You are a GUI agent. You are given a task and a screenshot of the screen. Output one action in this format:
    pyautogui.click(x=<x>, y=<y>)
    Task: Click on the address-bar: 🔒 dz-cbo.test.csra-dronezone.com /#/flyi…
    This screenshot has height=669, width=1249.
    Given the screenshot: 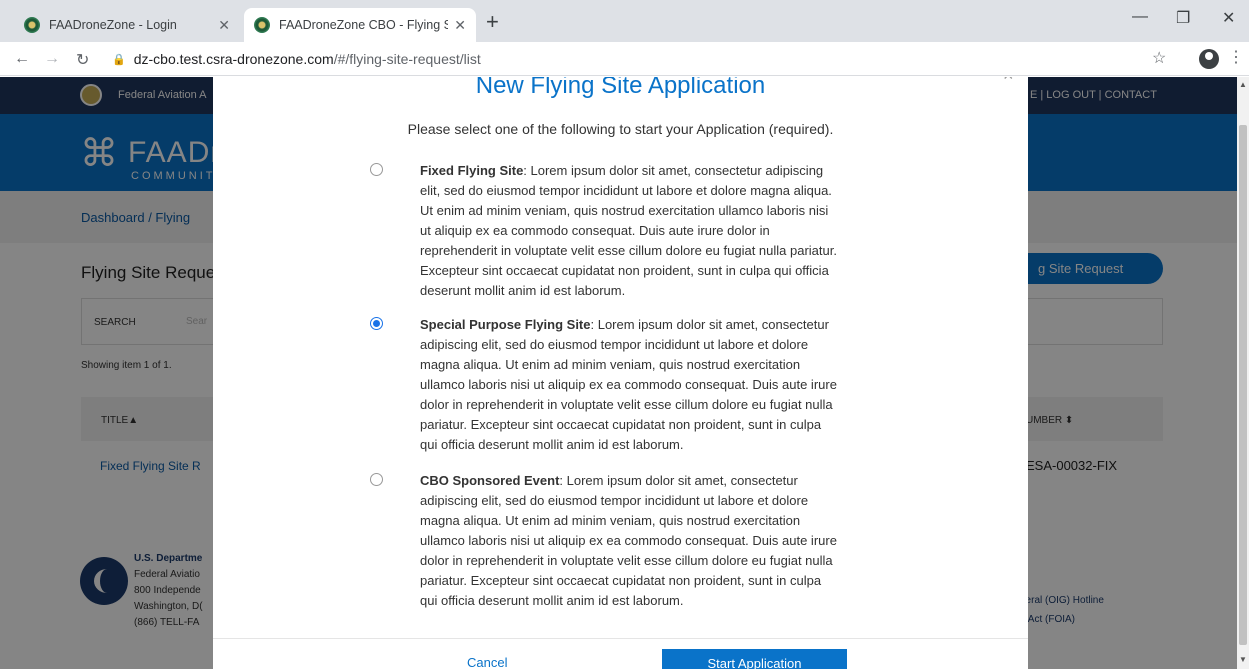 What is the action you would take?
    pyautogui.click(x=622, y=59)
    